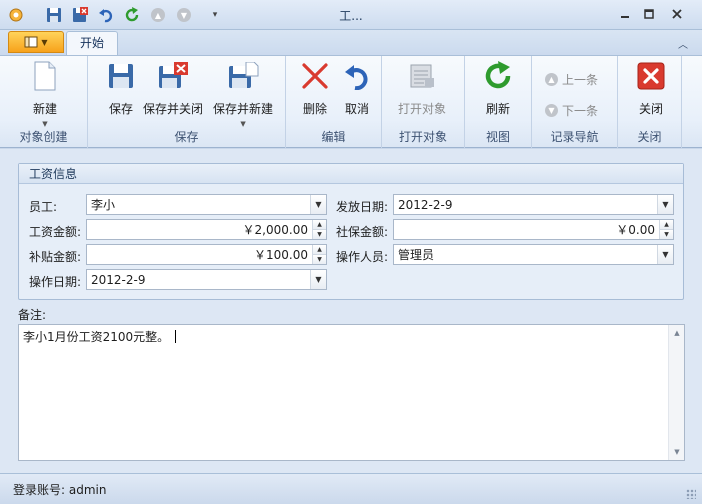  Describe the element at coordinates (333, 137) in the screenshot. I see `group-label-edit: 编辑` at that location.